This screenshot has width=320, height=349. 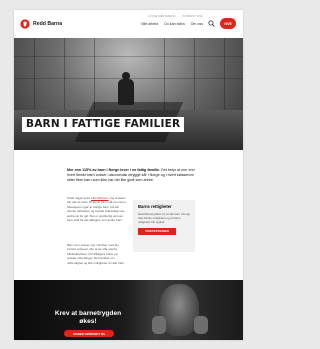 I want to click on sign-petition-button: SIGN PETISJONEN, so click(x=157, y=231).